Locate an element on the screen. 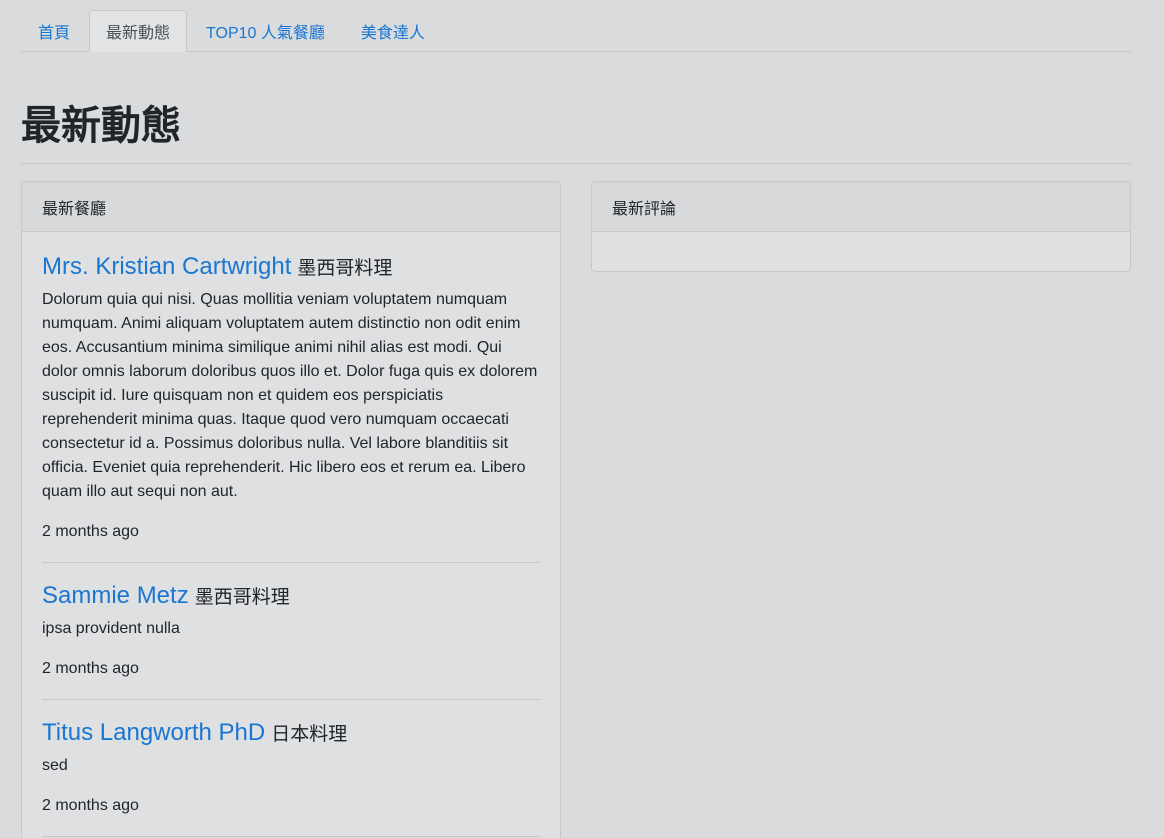 This screenshot has width=1164, height=838. card-body is located at coordinates (861, 242).